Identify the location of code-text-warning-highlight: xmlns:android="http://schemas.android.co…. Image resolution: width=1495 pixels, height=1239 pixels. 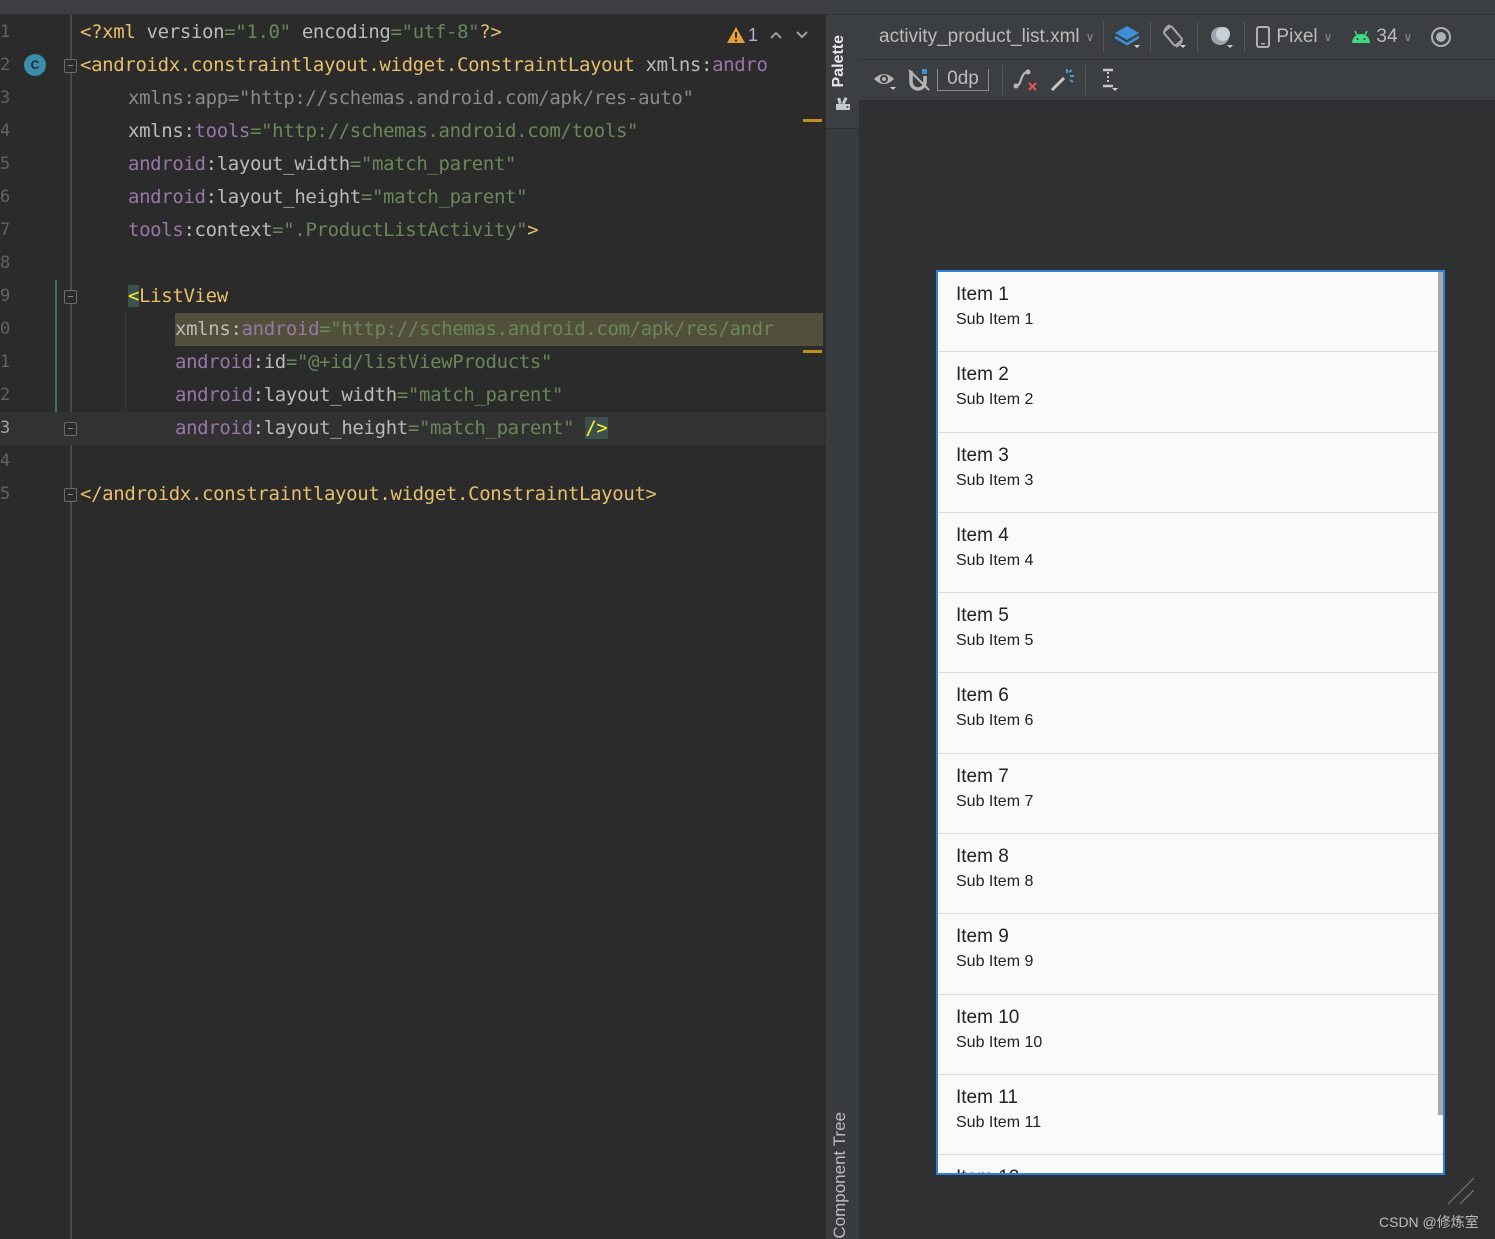
(499, 329).